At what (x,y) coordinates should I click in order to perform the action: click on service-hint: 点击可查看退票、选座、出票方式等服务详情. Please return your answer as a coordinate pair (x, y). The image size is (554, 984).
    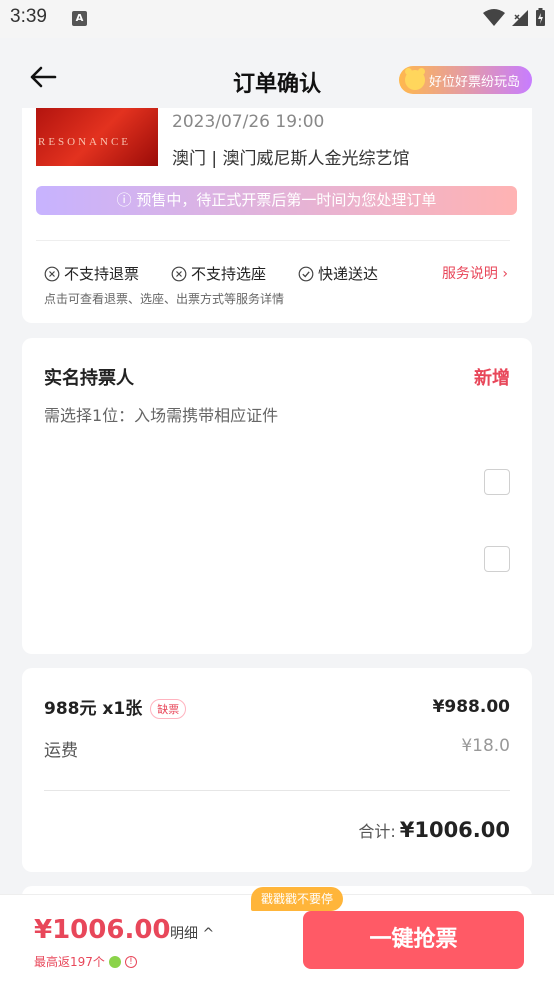
    Looking at the image, I should click on (164, 299).